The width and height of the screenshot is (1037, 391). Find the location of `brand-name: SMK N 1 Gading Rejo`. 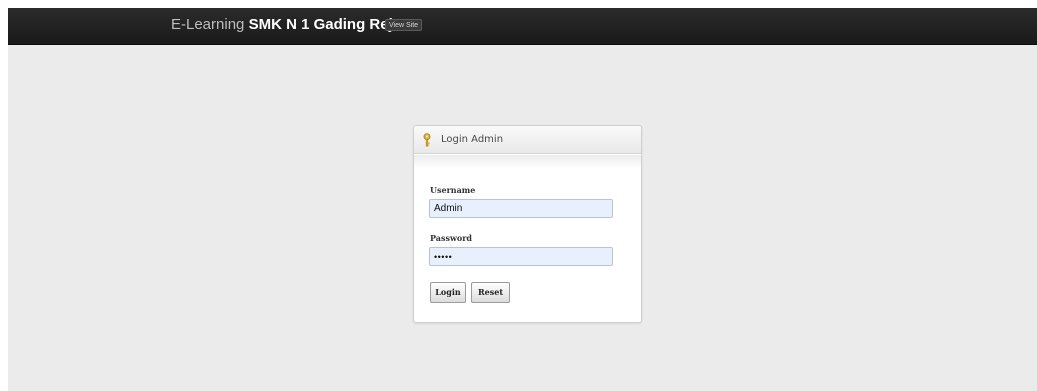

brand-name: SMK N 1 Gading Rejo is located at coordinates (325, 24).